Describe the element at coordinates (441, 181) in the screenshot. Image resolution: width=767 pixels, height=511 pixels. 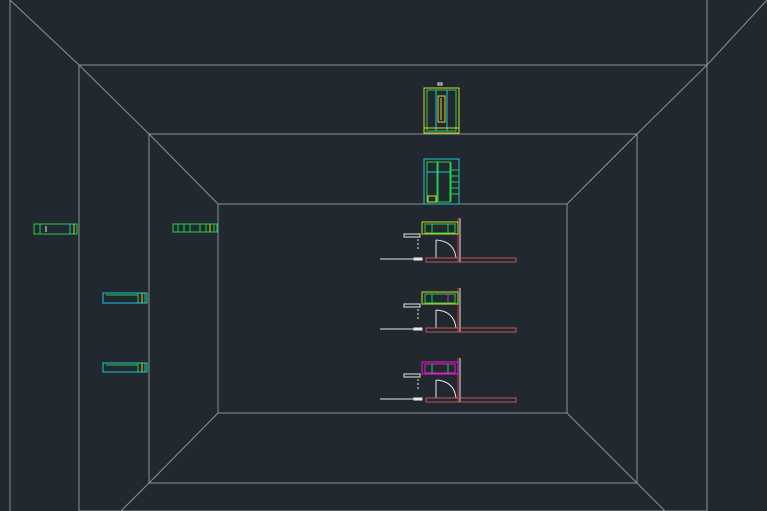
I see `elevation-side` at that location.